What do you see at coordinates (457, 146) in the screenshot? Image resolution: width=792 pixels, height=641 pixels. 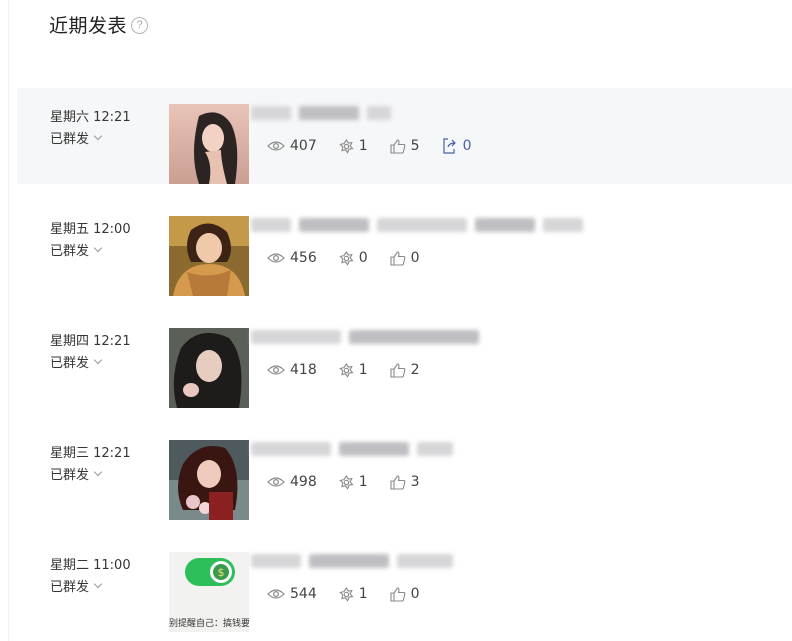 I see `shares-stat: 0` at bounding box center [457, 146].